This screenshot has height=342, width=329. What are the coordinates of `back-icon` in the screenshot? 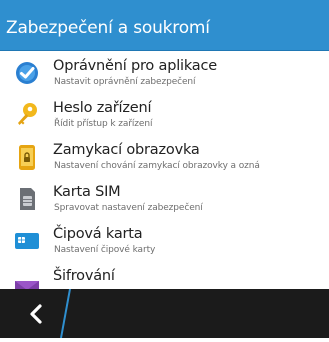 It's located at (36, 314).